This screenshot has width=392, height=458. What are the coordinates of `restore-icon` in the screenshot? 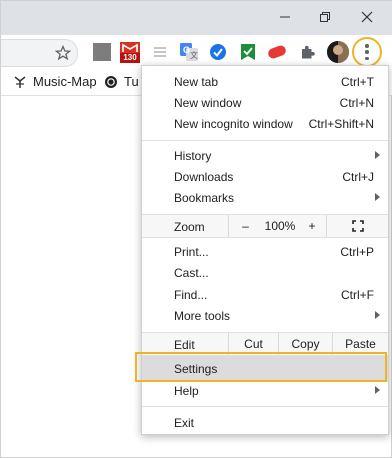 It's located at (325, 17).